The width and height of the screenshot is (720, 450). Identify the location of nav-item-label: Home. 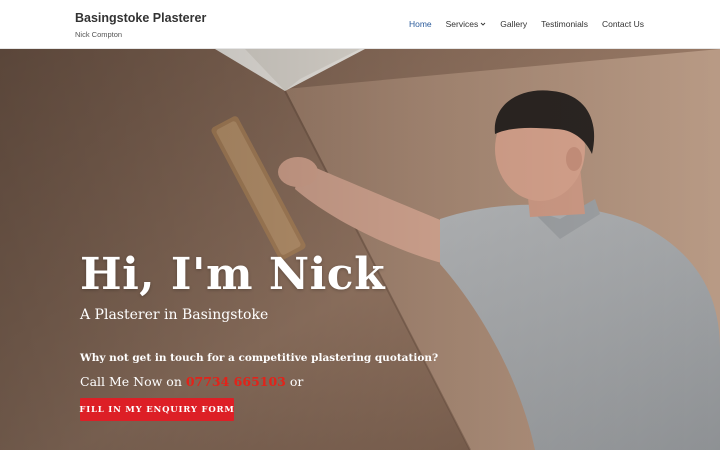
(420, 24).